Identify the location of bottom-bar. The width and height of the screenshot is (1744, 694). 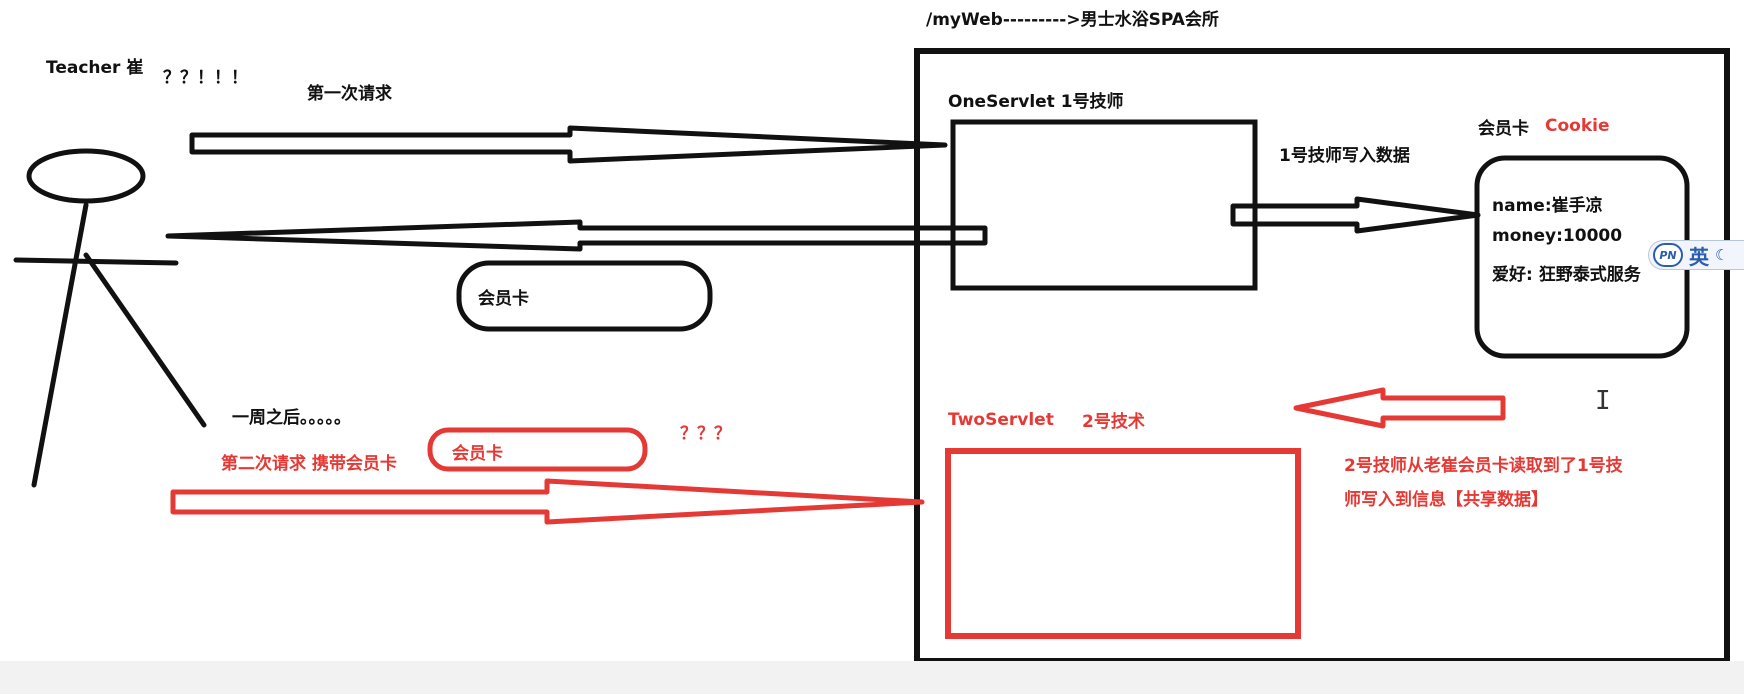
(872, 677).